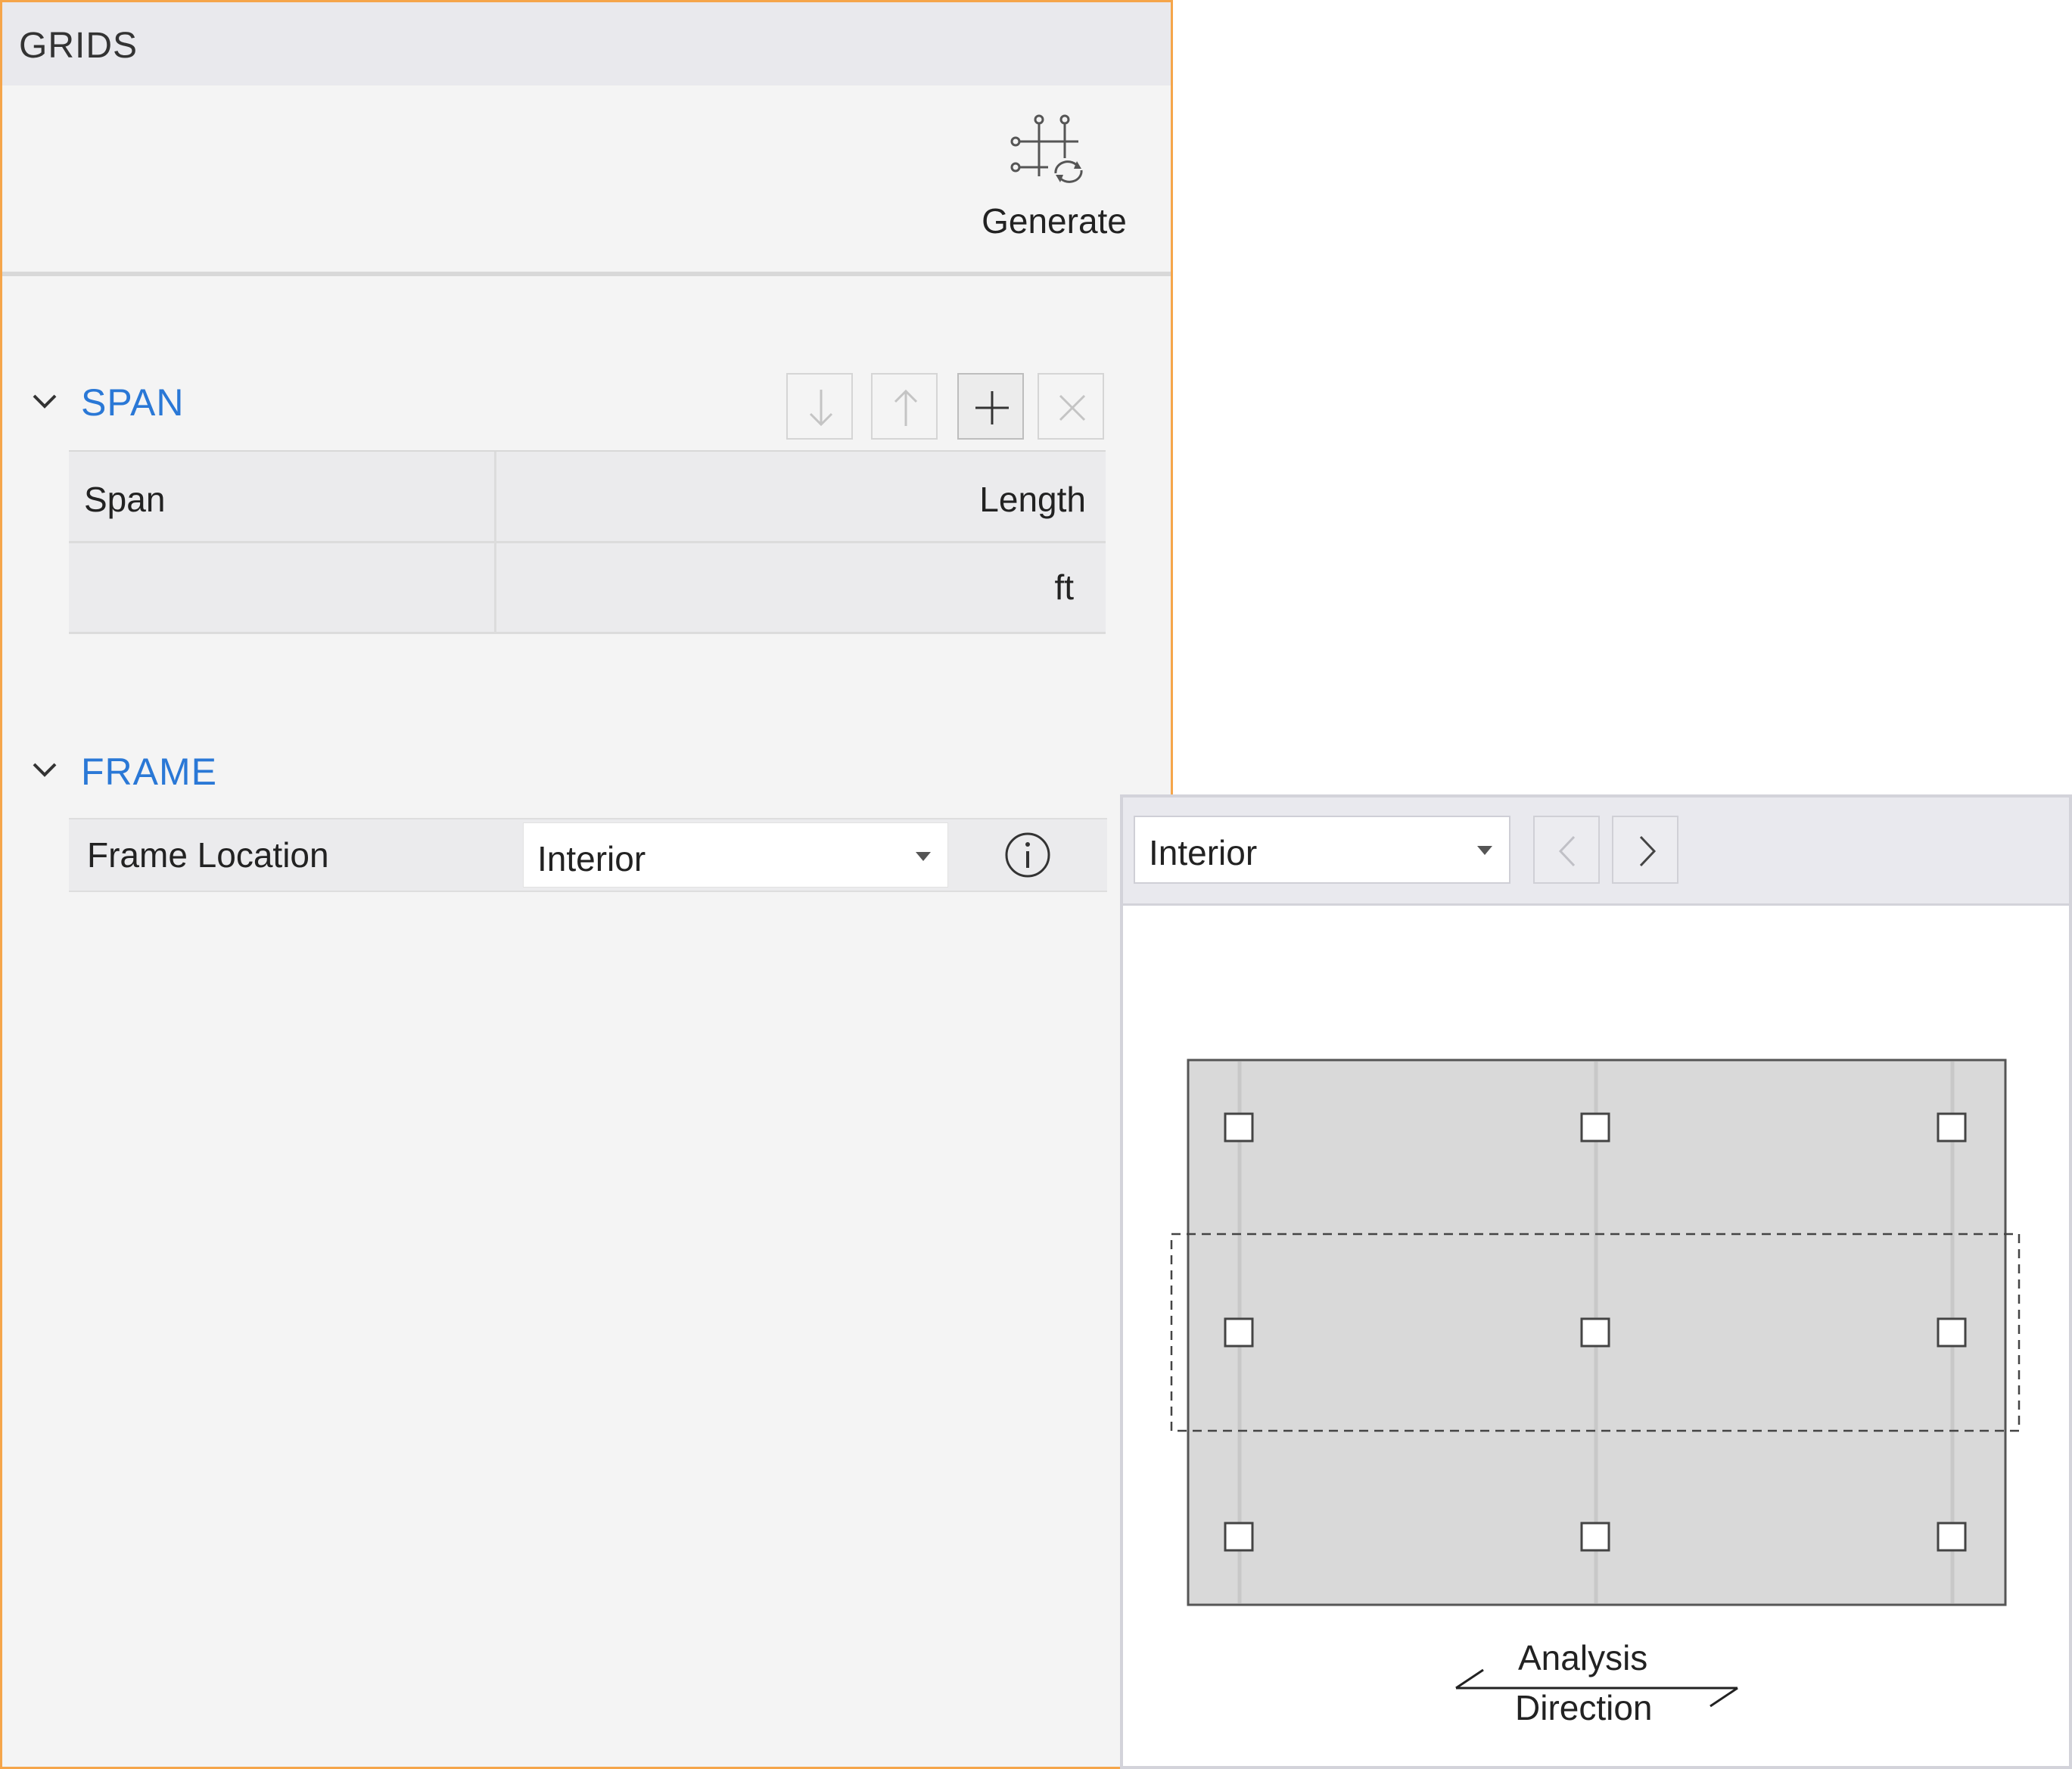  I want to click on arrow-up-icon, so click(906, 407).